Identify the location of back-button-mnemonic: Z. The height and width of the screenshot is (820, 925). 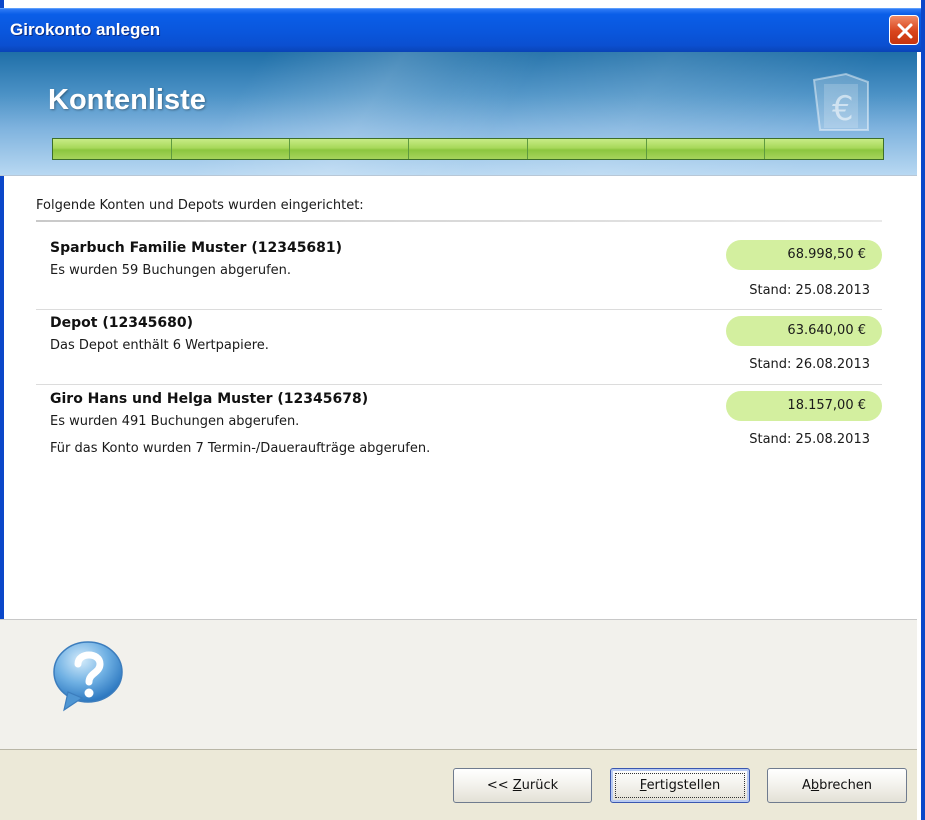
(517, 785).